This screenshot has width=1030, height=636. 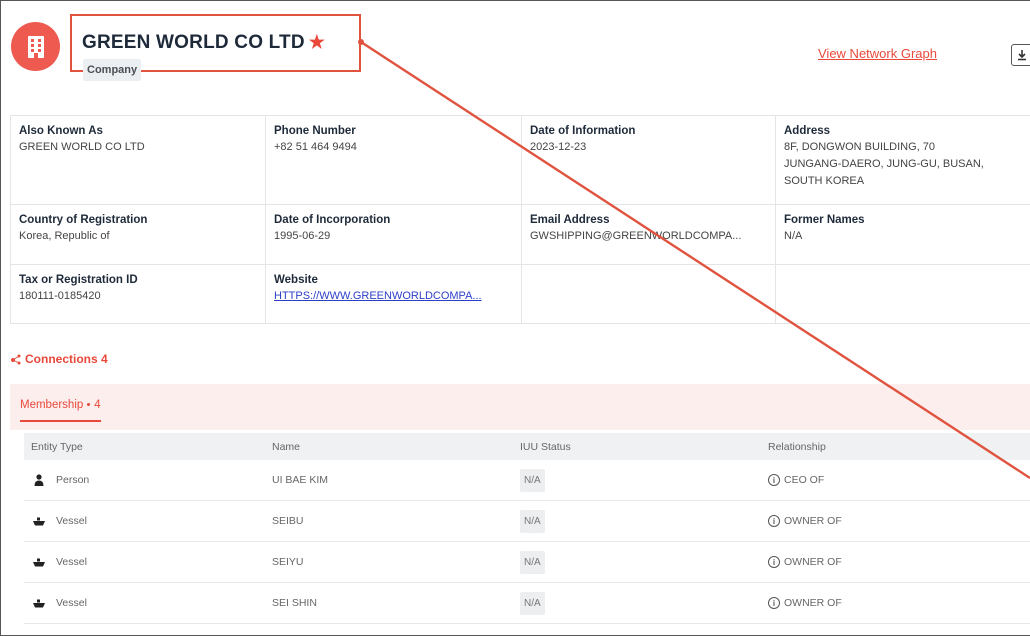 What do you see at coordinates (804, 480) in the screenshot?
I see `relationship-value: CEO OF` at bounding box center [804, 480].